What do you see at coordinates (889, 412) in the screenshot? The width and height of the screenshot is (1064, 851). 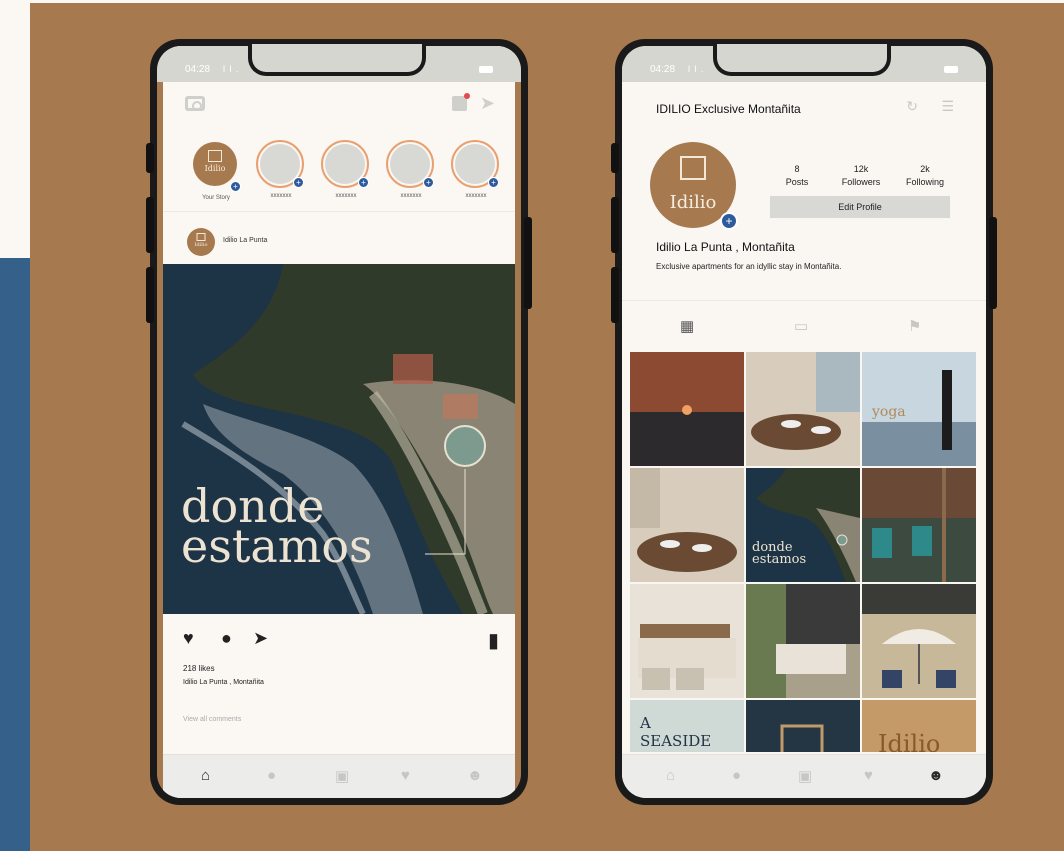 I see `yoga-text: yoga` at bounding box center [889, 412].